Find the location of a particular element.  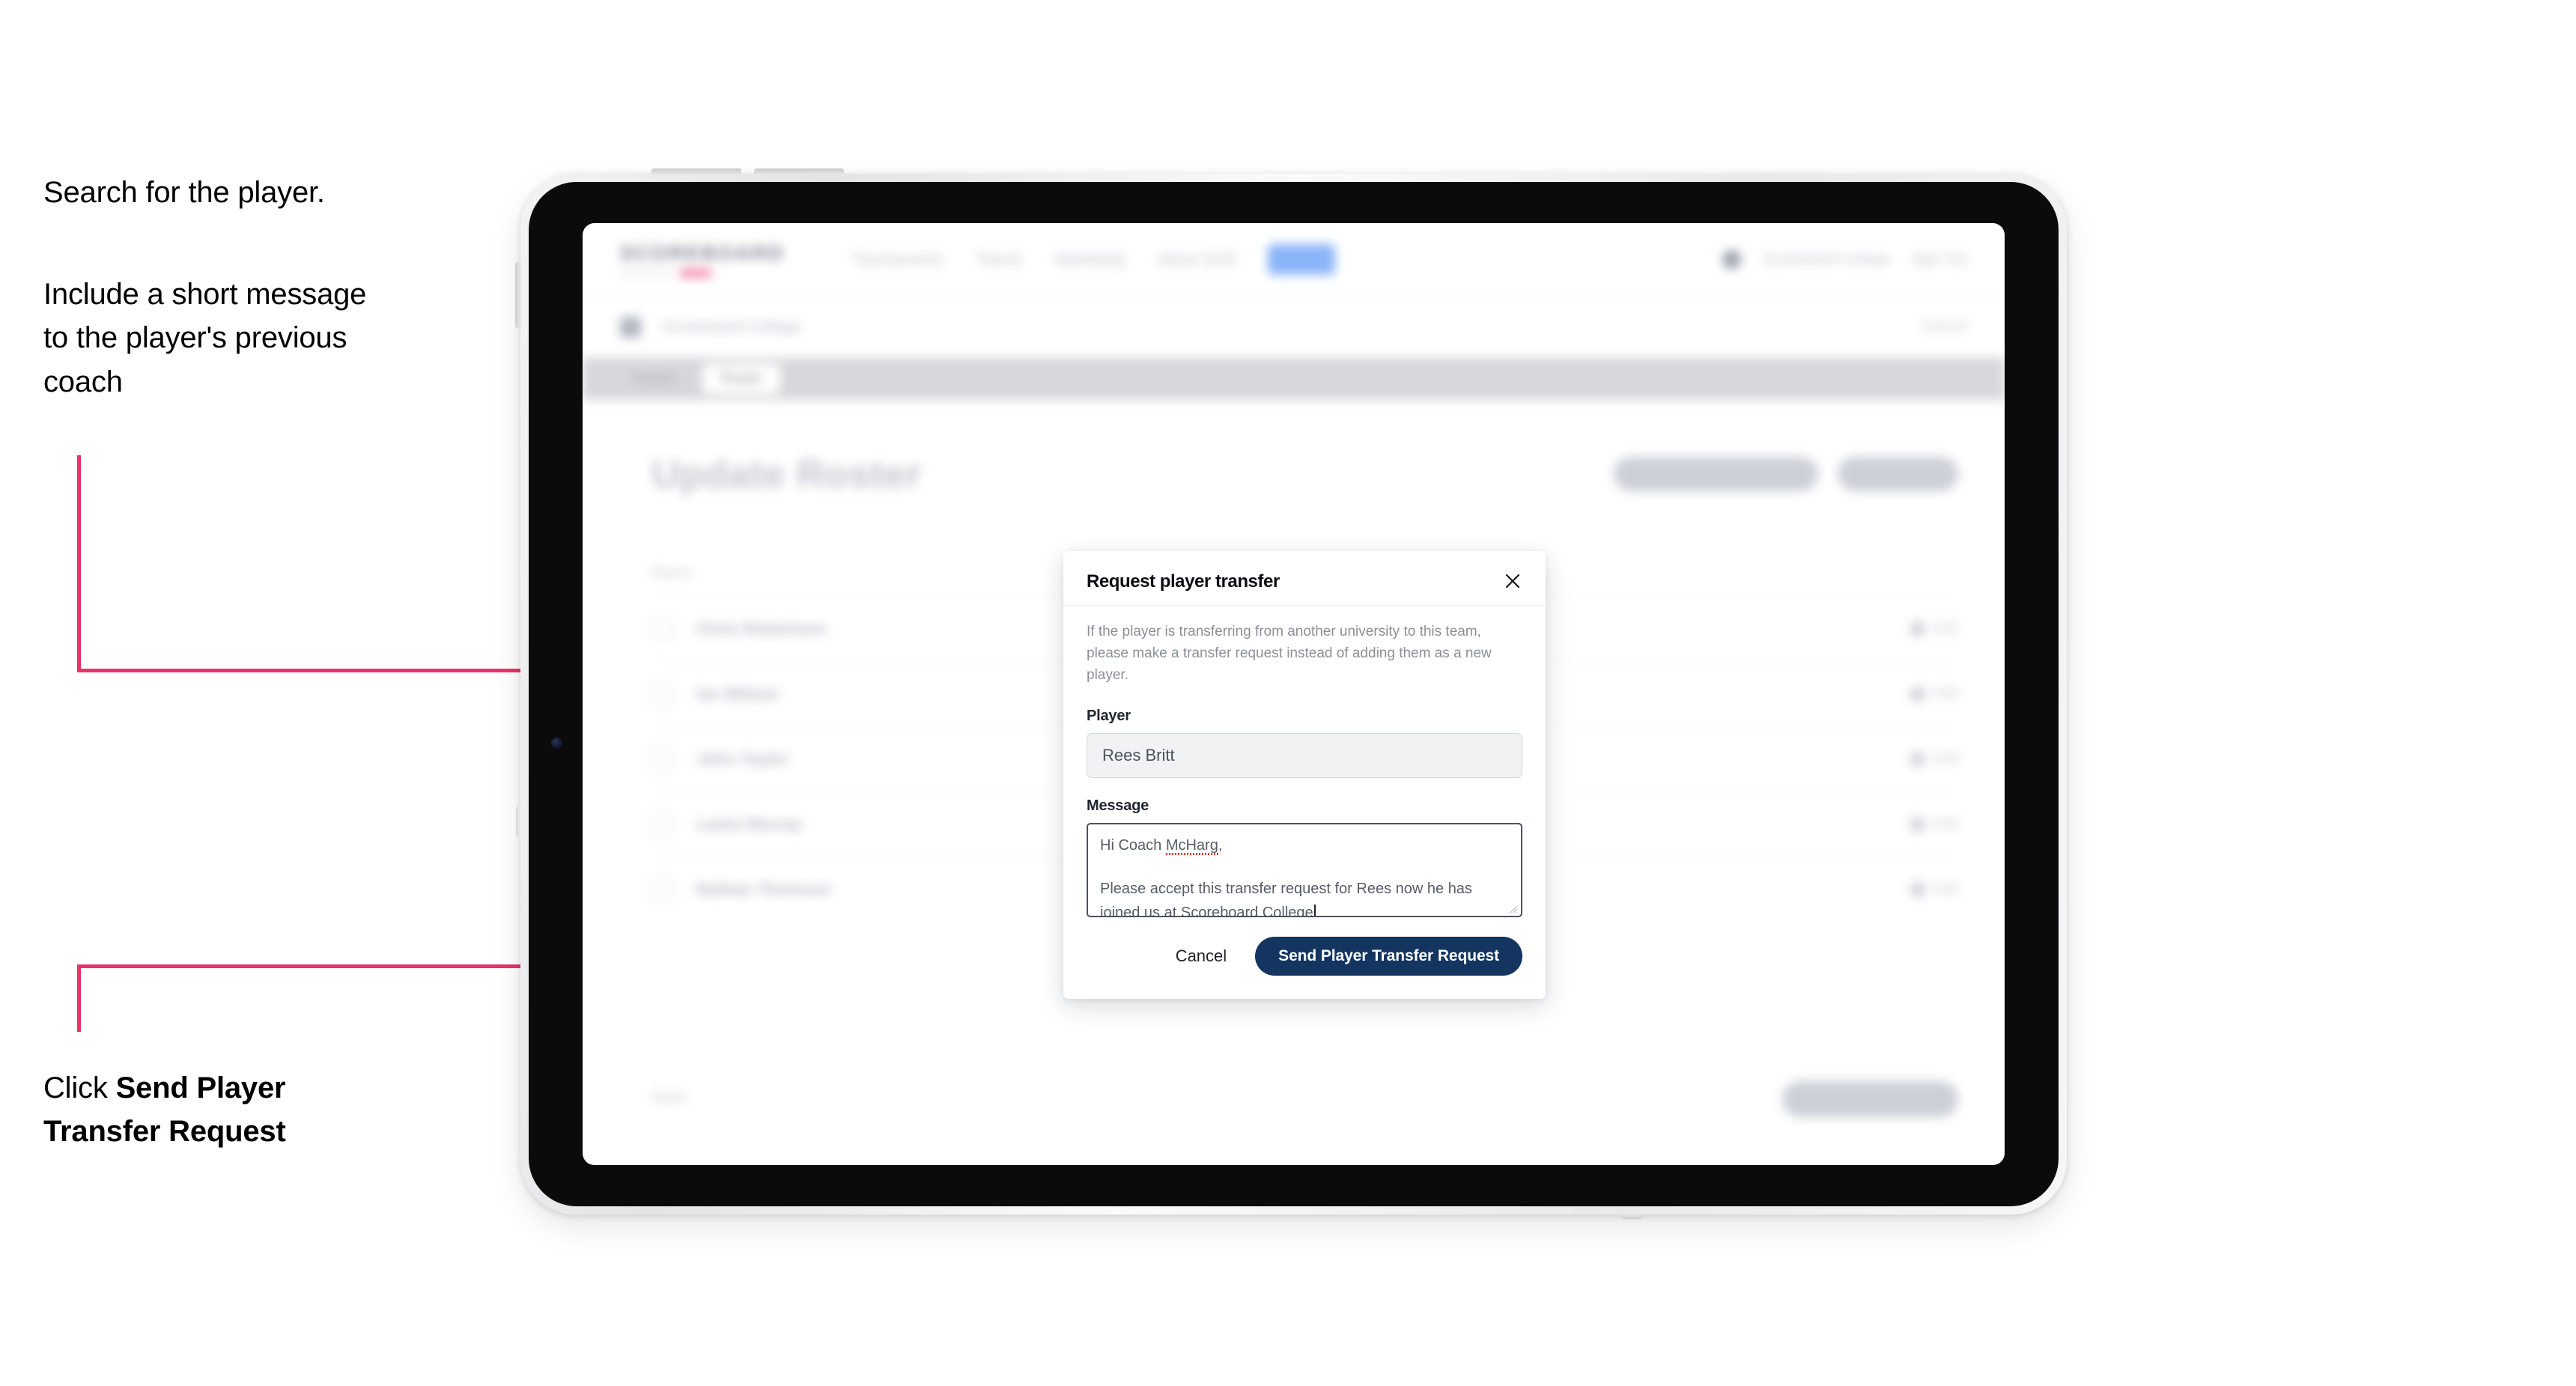

player-search-input is located at coordinates (1304, 755).